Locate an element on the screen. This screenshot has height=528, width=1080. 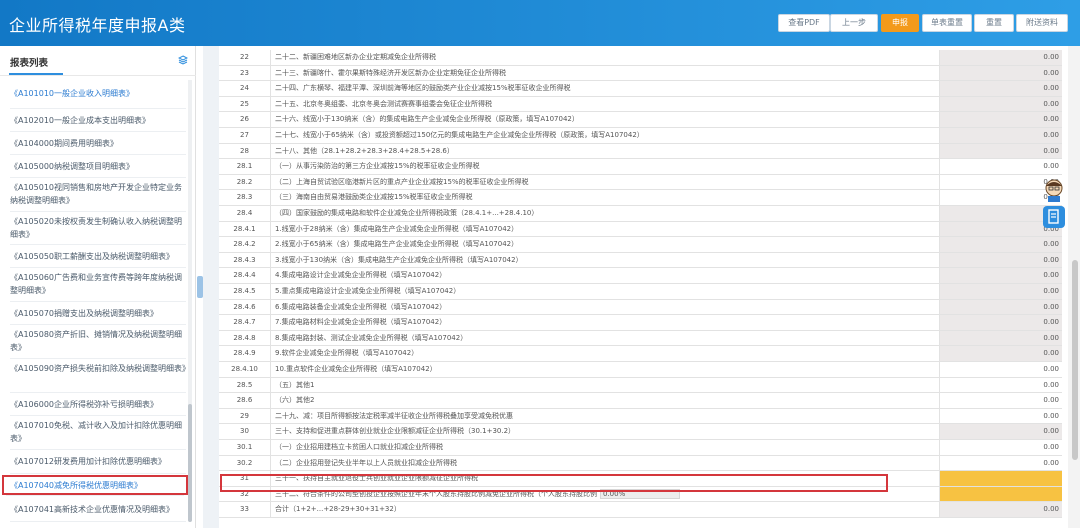
row-number: 28.6 is located at coordinates (245, 400).